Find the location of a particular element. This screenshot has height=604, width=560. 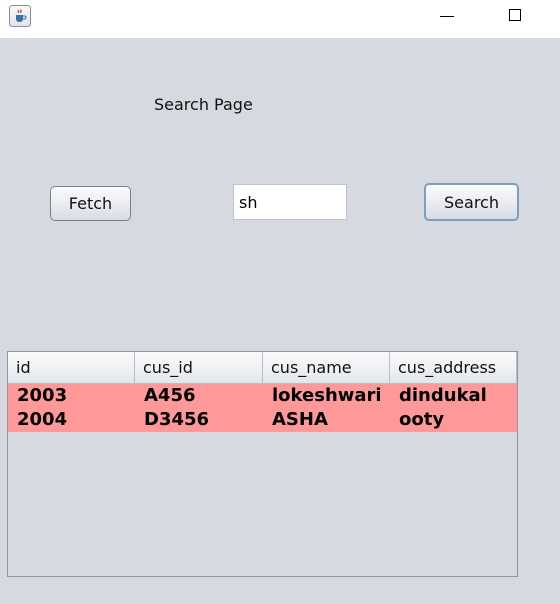

cell-cus-address: dindukal is located at coordinates (443, 395).